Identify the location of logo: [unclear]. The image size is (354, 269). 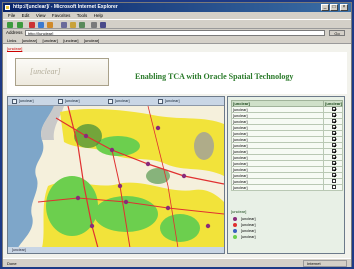
(62, 72).